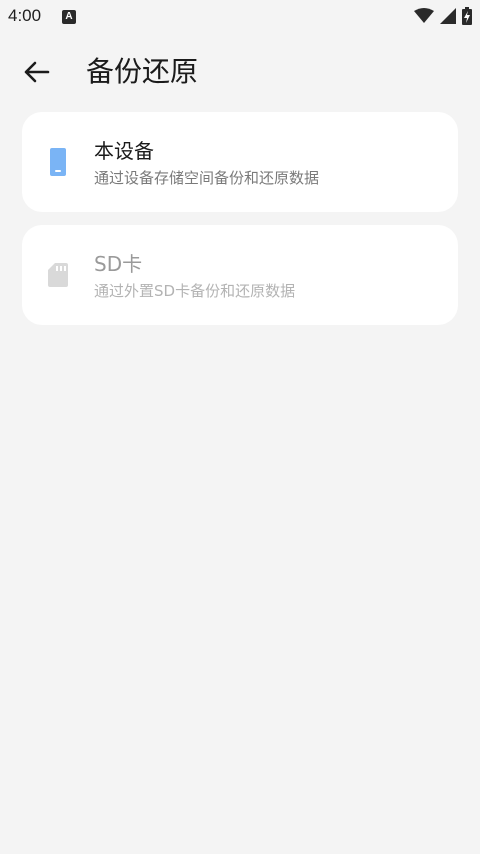 Image resolution: width=480 pixels, height=854 pixels. What do you see at coordinates (240, 162) in the screenshot?
I see `option-this-device: 本设备 通过设备存储空间备份和还原数据` at bounding box center [240, 162].